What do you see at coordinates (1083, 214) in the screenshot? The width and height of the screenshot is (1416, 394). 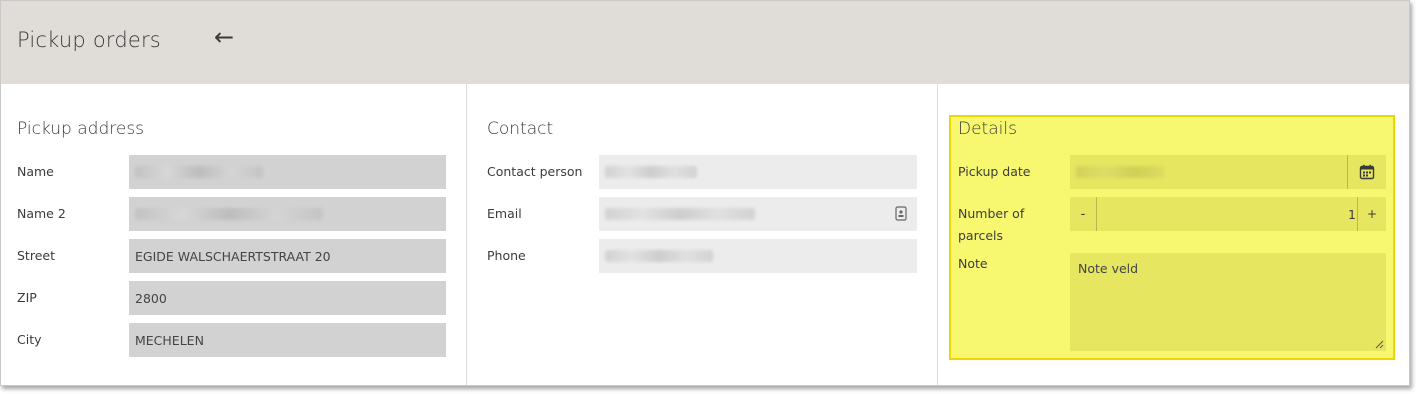 I see `decrement-button: -` at bounding box center [1083, 214].